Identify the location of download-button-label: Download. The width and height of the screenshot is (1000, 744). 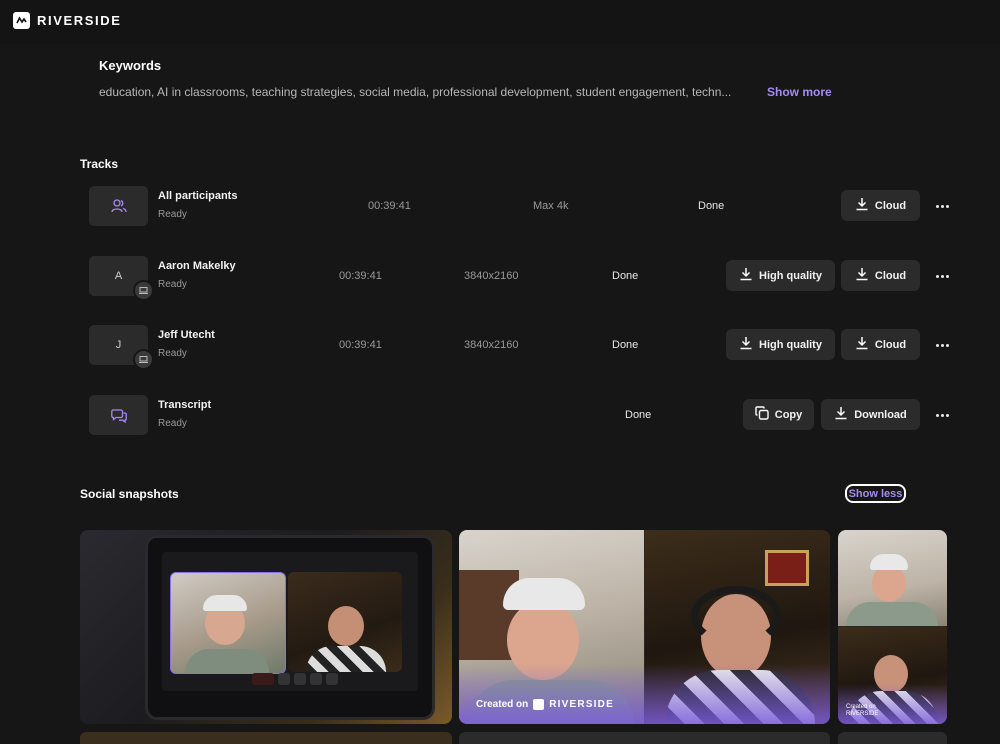
(880, 414).